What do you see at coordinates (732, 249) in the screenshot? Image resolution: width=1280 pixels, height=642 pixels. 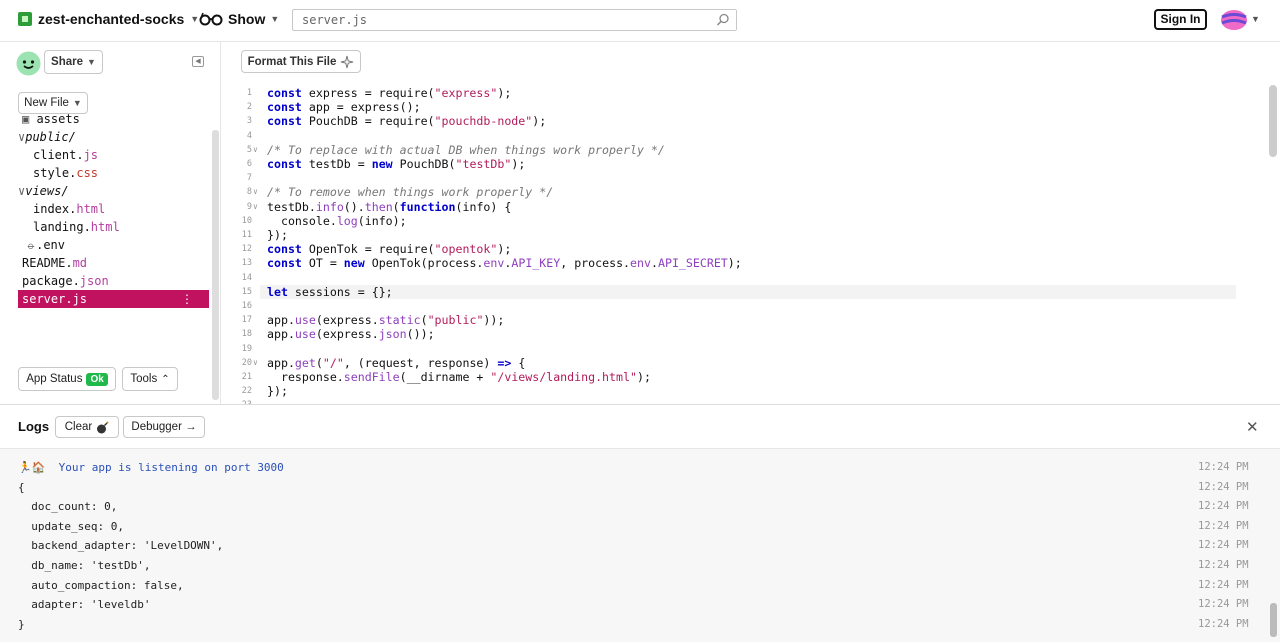 I see `code-line: 12 const OpenTok = require("opentok");` at bounding box center [732, 249].